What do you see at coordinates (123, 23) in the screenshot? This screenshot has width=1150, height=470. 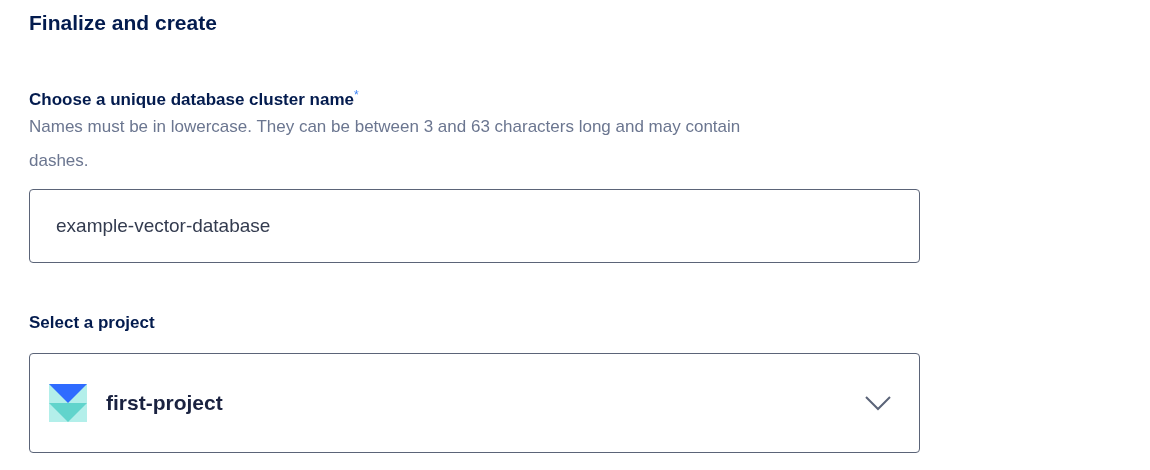 I see `section-title: Finalize and create` at bounding box center [123, 23].